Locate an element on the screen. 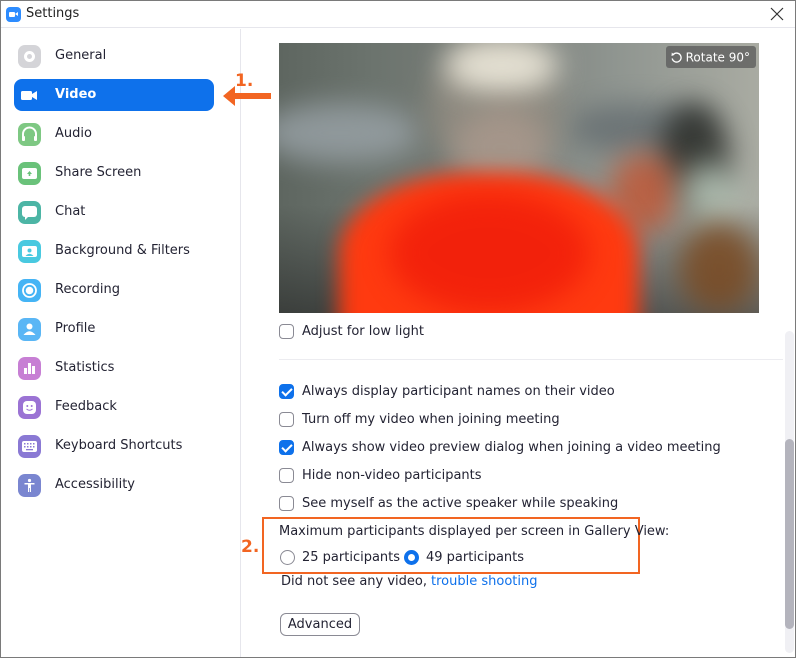 The height and width of the screenshot is (658, 796). sidebar-item-label: Recording is located at coordinates (88, 289).